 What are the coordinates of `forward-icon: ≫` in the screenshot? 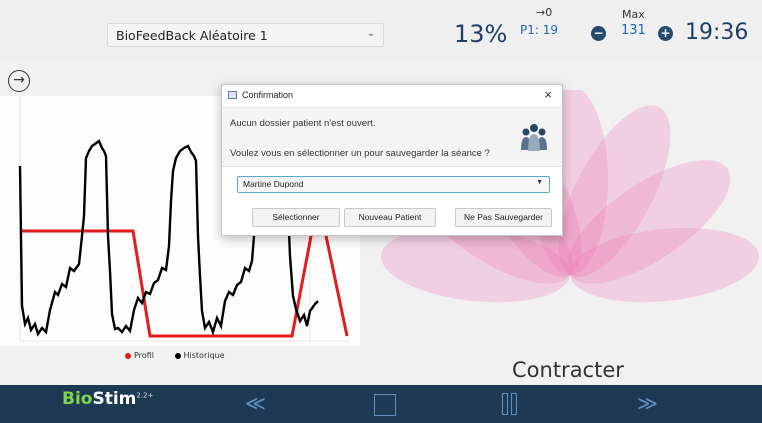 It's located at (647, 403).